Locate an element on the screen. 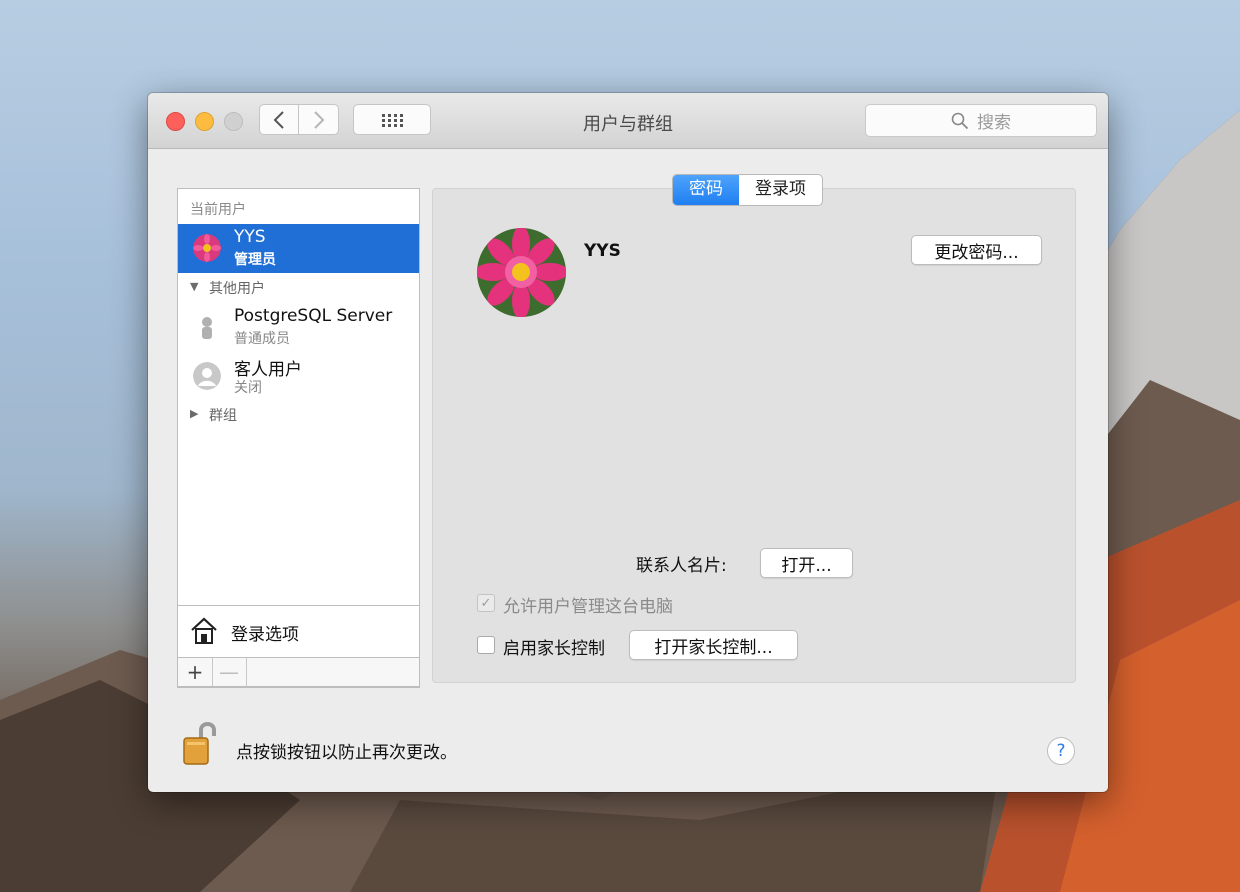 Image resolution: width=1240 pixels, height=892 pixels. help-button: ? is located at coordinates (1061, 751).